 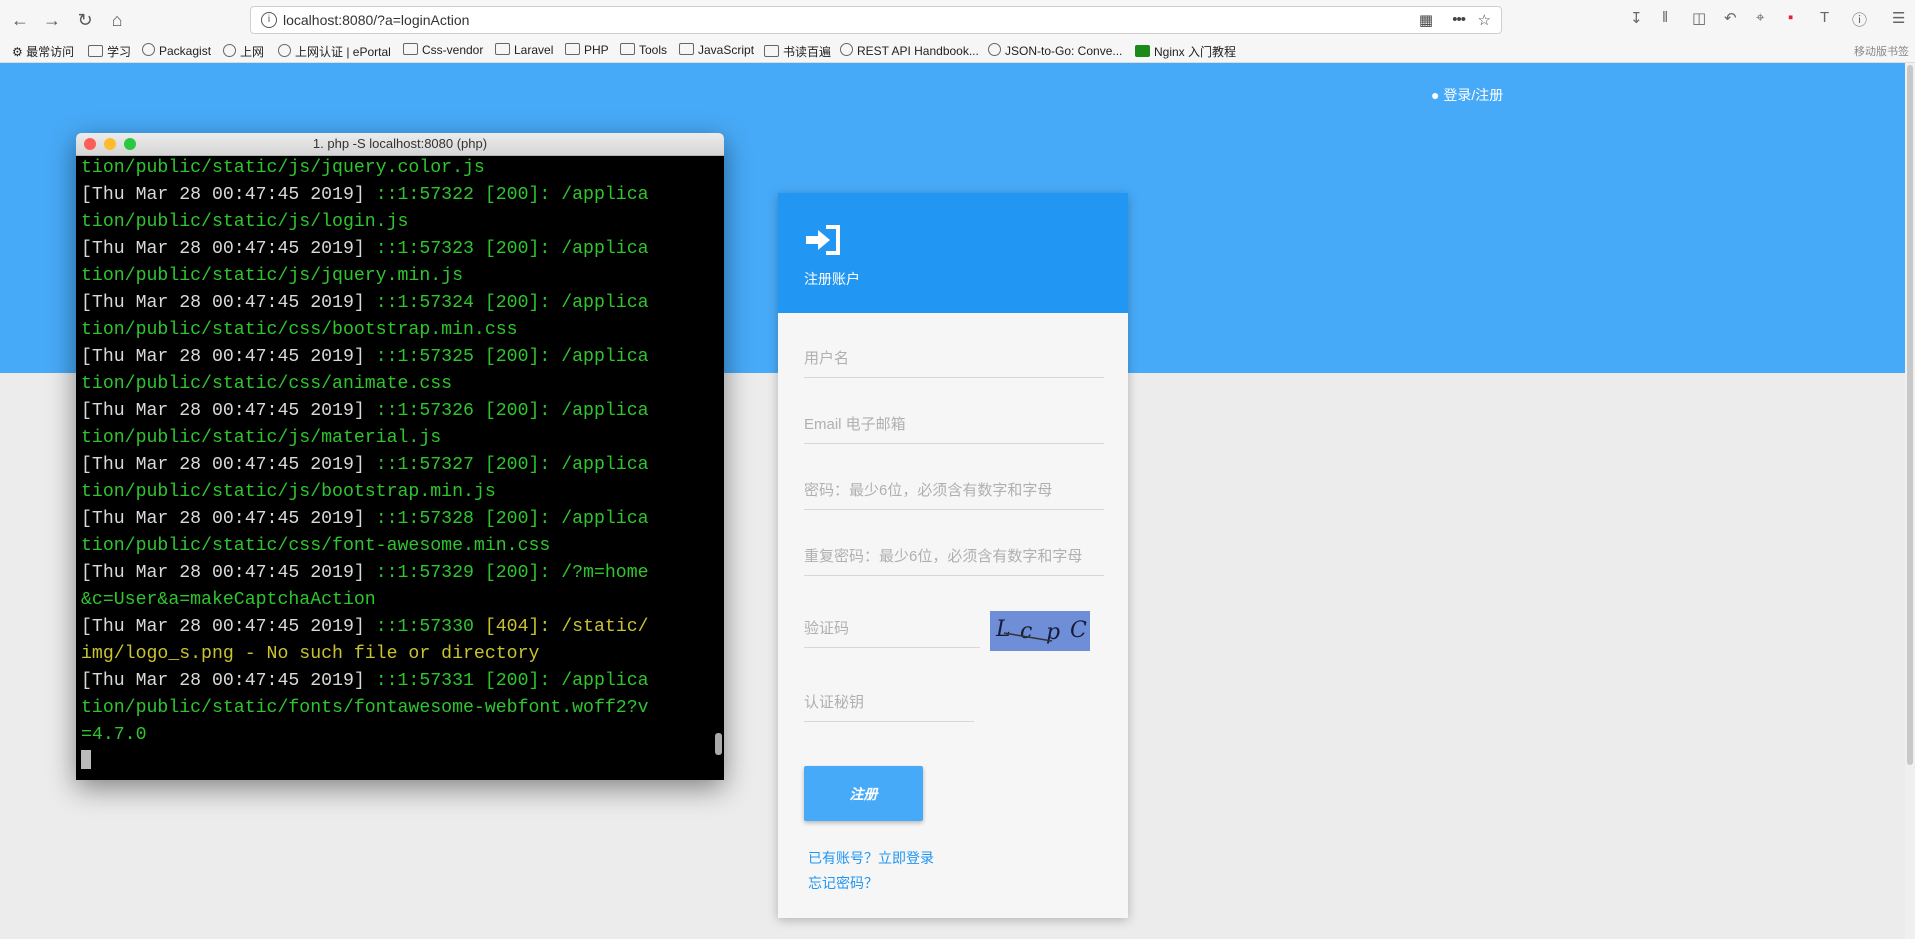 I want to click on email-input, so click(x=954, y=424).